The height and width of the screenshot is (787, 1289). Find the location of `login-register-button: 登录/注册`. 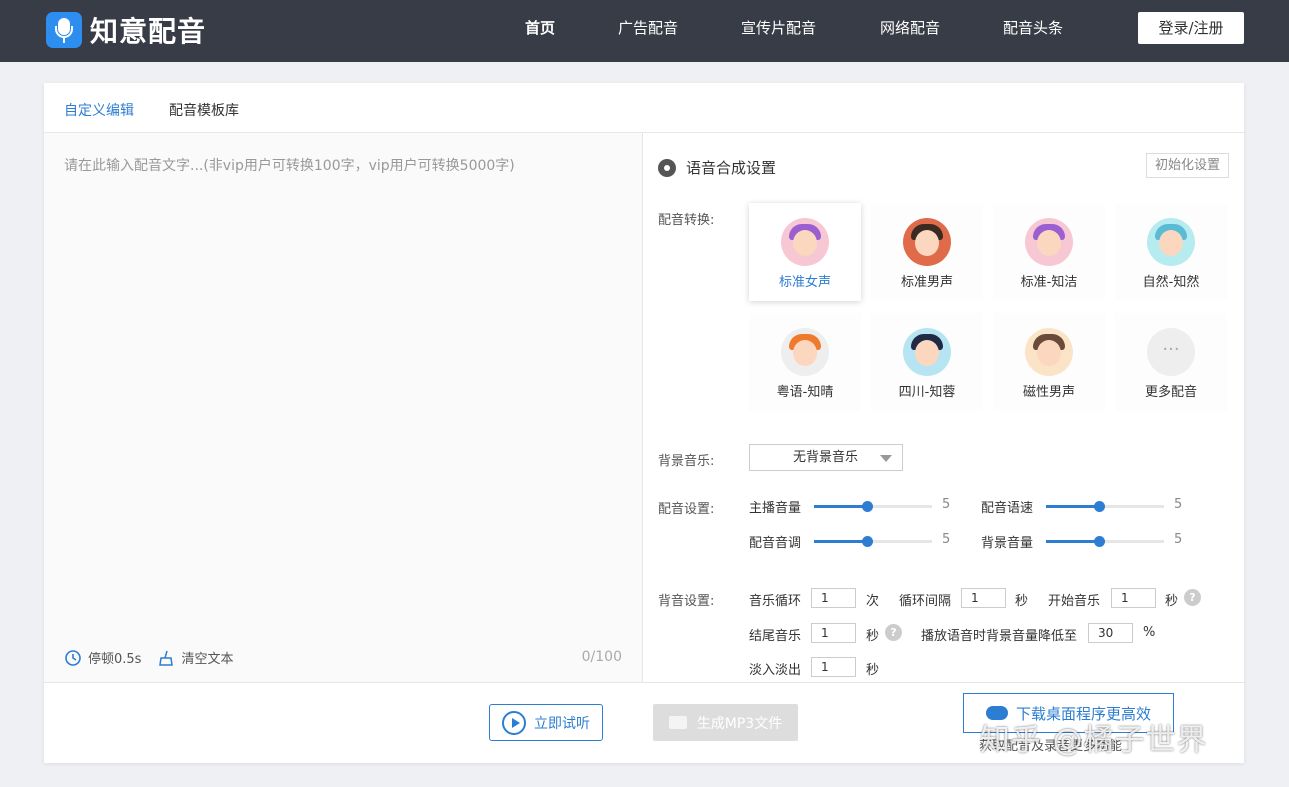

login-register-button: 登录/注册 is located at coordinates (1191, 28).